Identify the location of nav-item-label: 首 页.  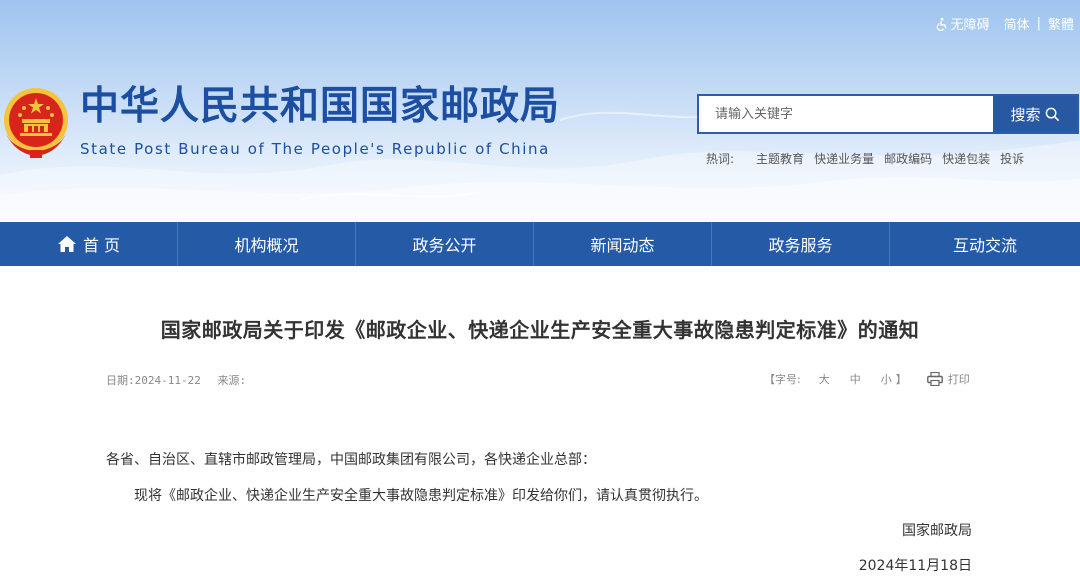
(101, 245).